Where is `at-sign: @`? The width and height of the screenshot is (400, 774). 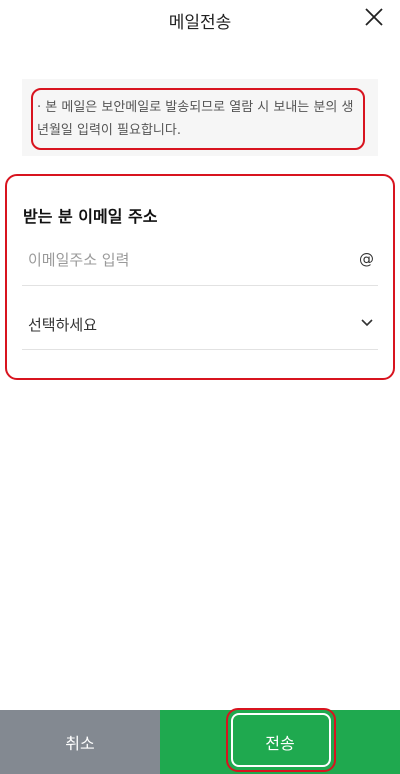
at-sign: @ is located at coordinates (366, 259).